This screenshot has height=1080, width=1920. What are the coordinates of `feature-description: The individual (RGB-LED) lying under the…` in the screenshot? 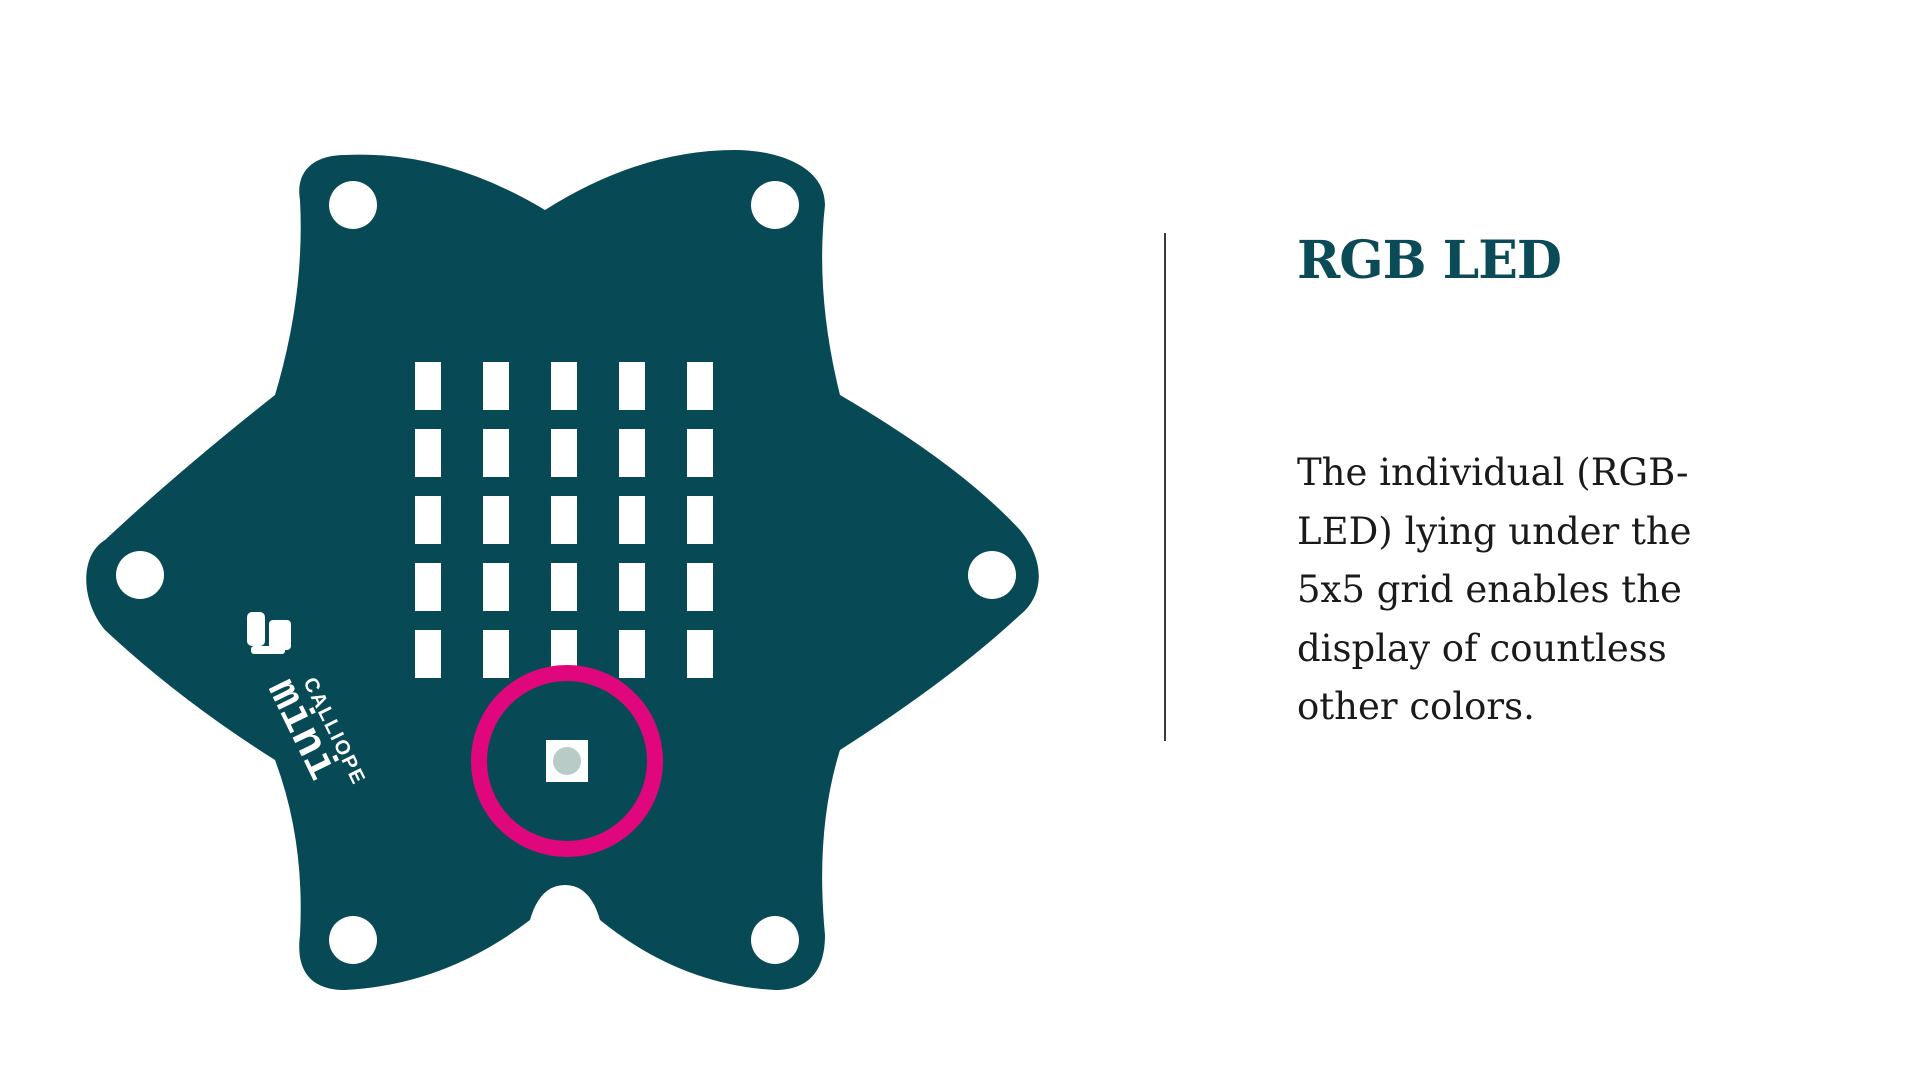 It's located at (1494, 589).